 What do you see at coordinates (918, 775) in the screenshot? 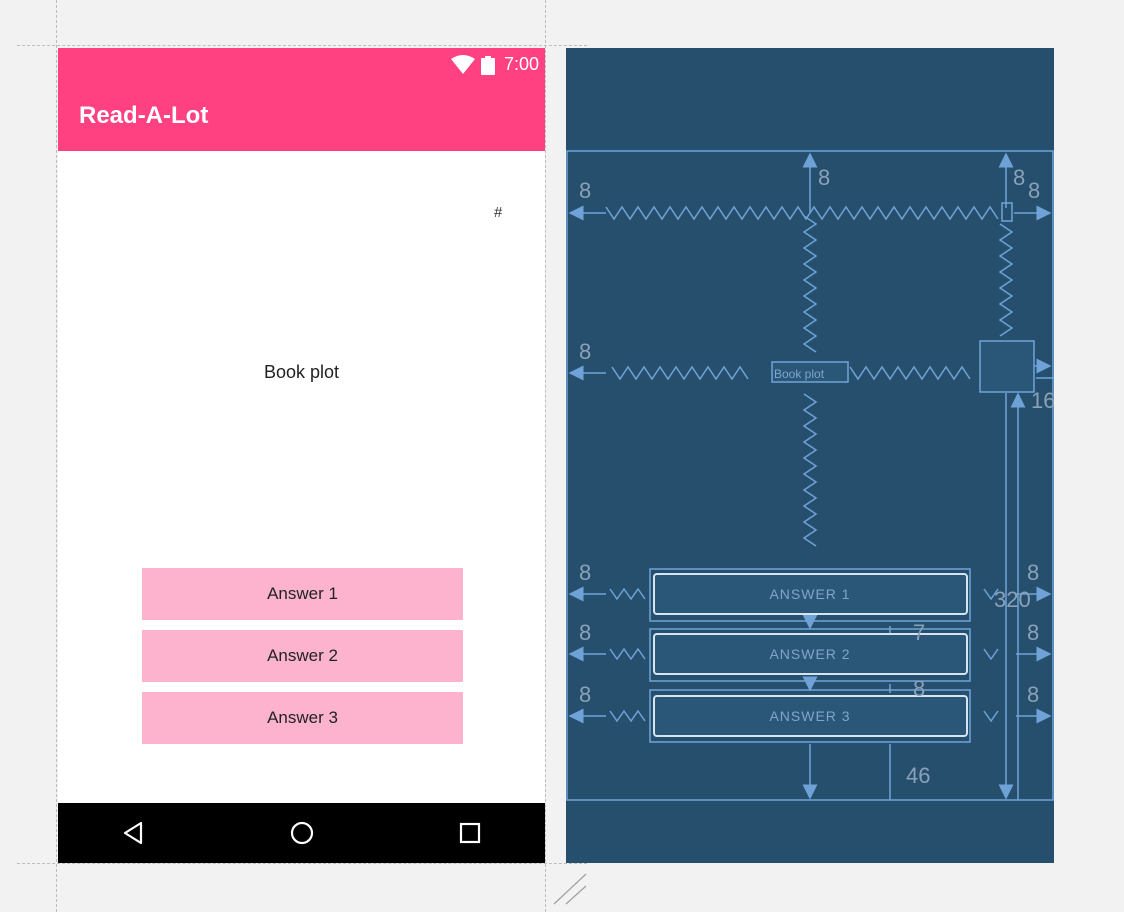
I see `margin-label: 46` at bounding box center [918, 775].